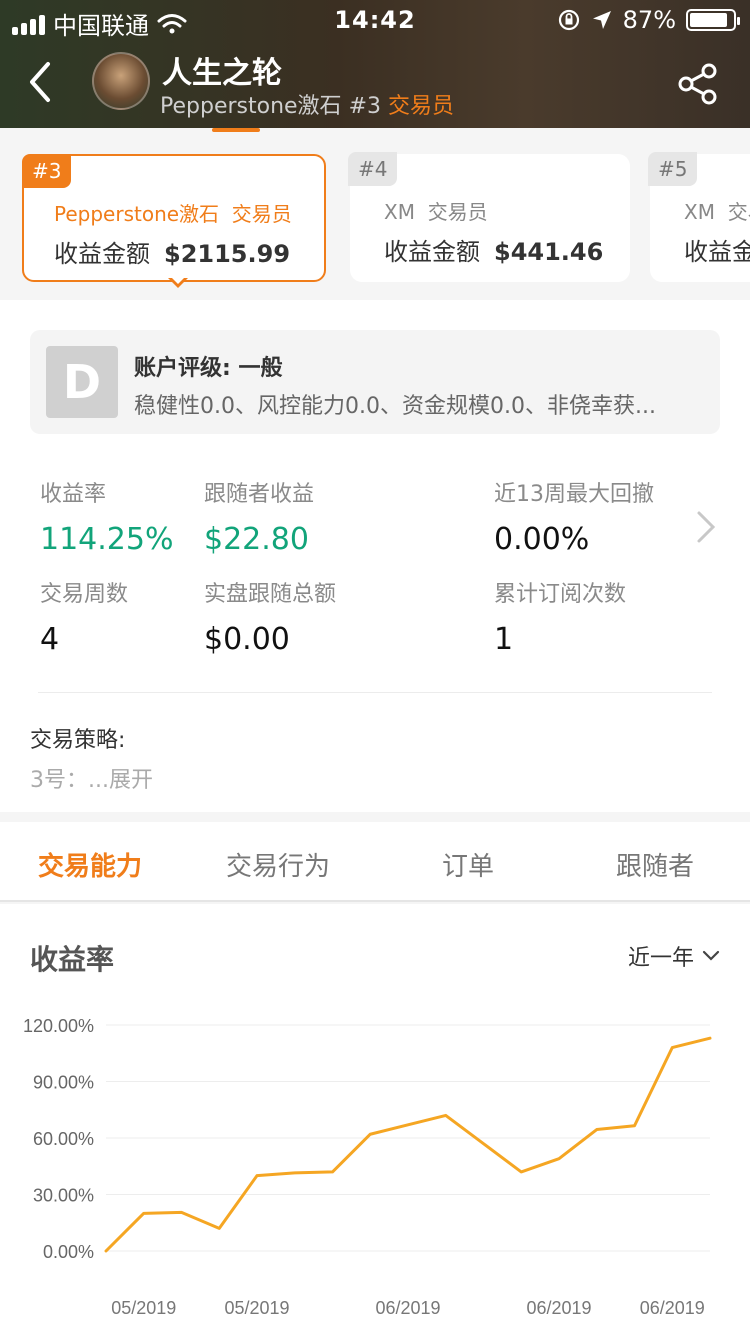  What do you see at coordinates (375, 64) in the screenshot?
I see `header-bar: 中国联通 14:42 87% 人生之轮 Pepperstone激石 #3 交易员` at bounding box center [375, 64].